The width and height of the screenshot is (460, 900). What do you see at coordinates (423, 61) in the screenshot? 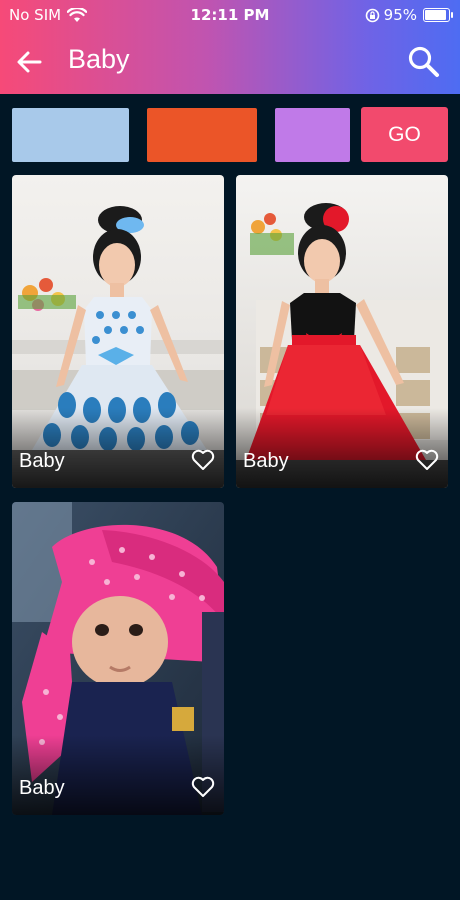
I see `search-icon` at bounding box center [423, 61].